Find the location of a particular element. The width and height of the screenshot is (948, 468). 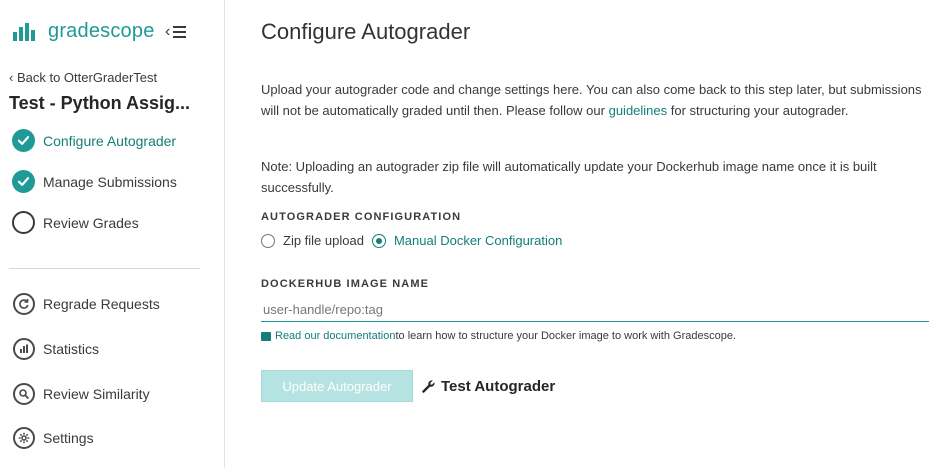

sidebar-item-review-grades: Review Grades is located at coordinates (75, 222).